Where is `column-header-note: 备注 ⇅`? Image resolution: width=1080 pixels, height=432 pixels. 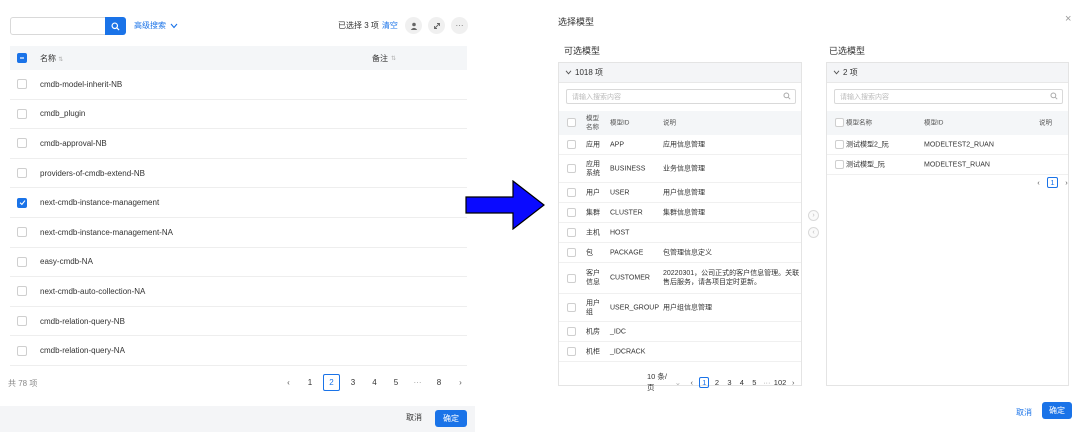 column-header-note: 备注 ⇅ is located at coordinates (384, 58).